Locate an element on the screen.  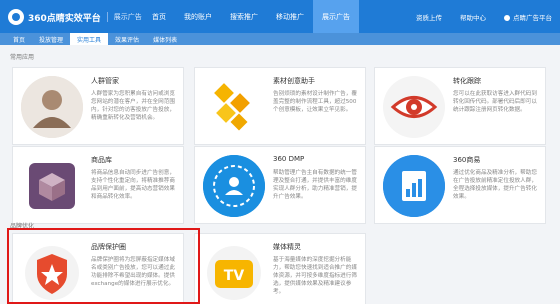
card-title: 素材创意助手 is located at coordinates (294, 81).